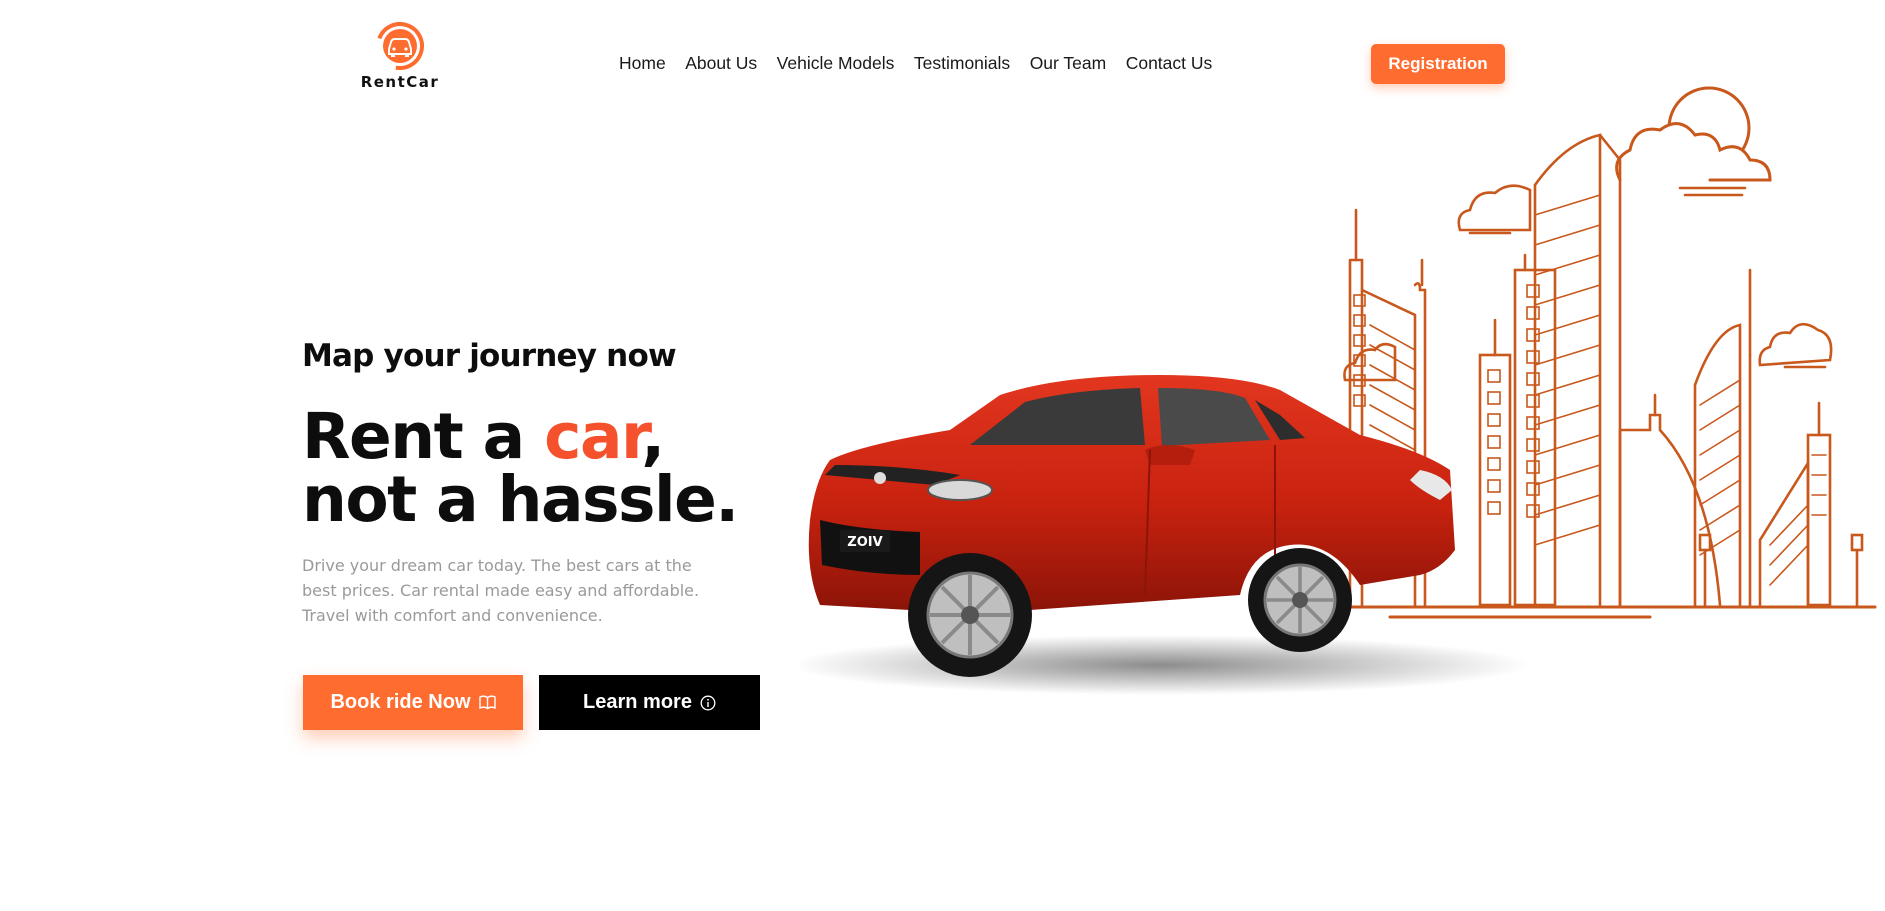 The image size is (1885, 911). Describe the element at coordinates (721, 63) in the screenshot. I see `nav-about-us: About Us` at that location.